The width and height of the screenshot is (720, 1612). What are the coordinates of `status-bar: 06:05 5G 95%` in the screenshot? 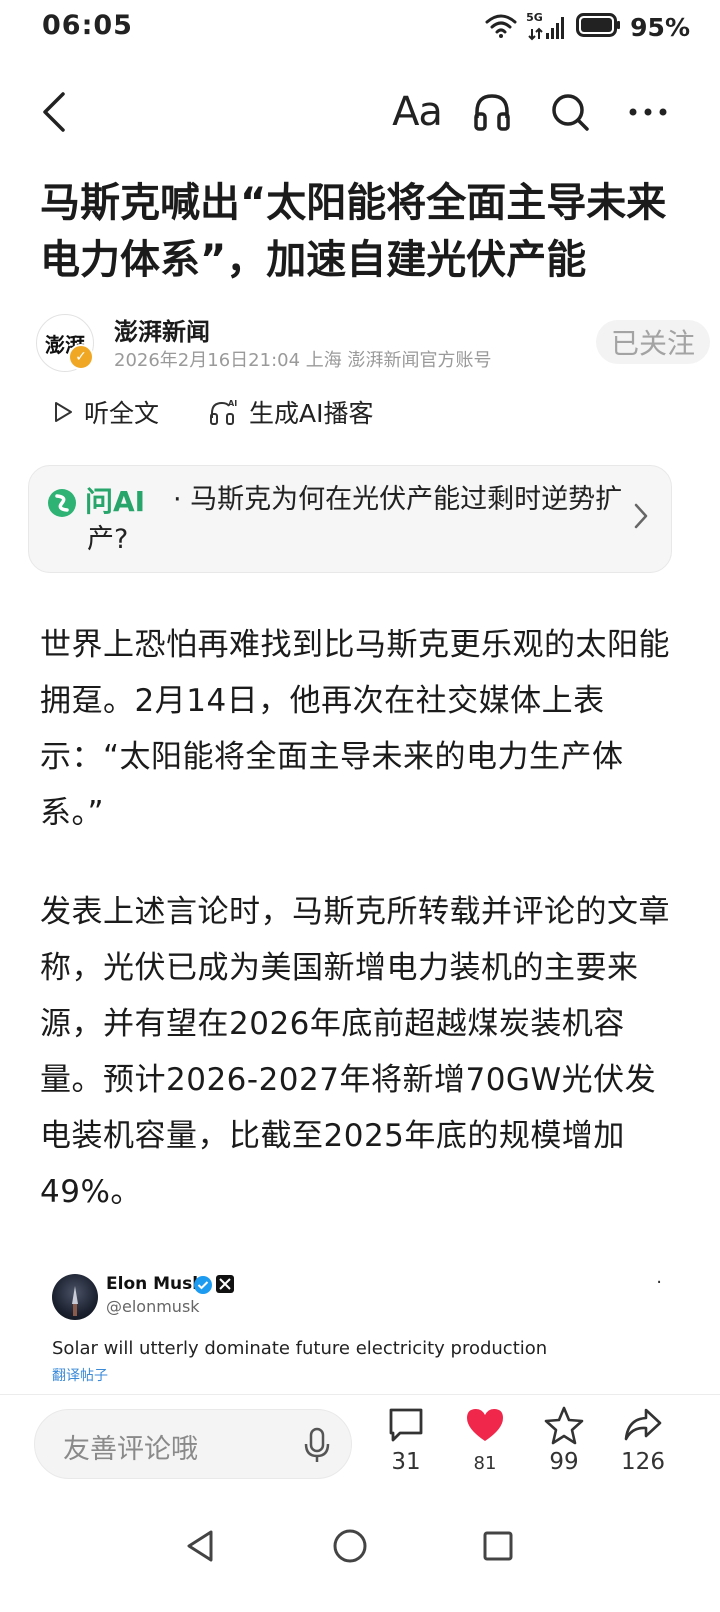 It's located at (360, 28).